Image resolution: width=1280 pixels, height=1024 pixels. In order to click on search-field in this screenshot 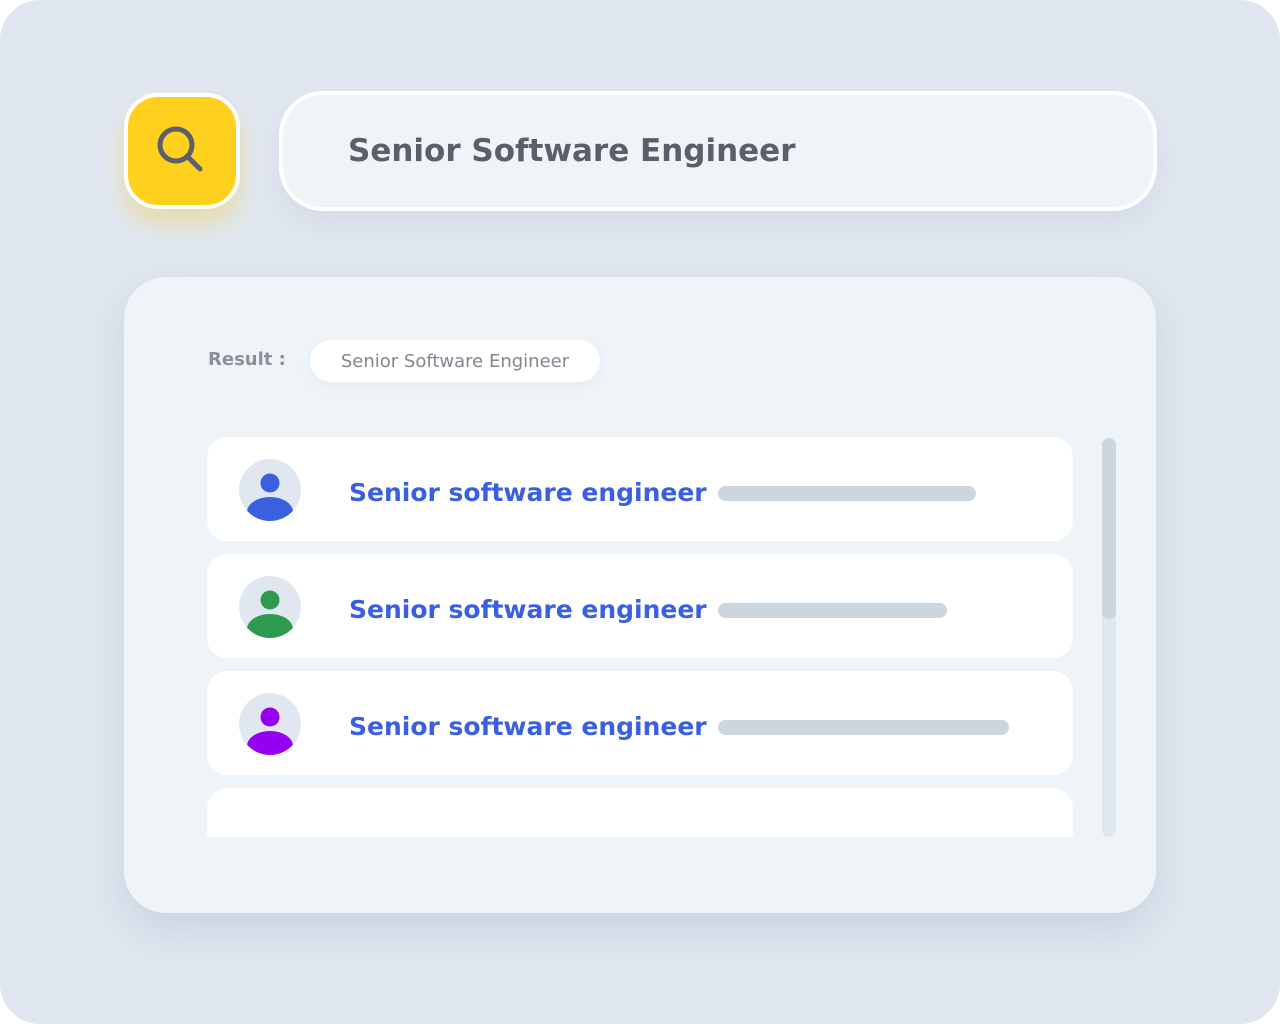, I will do `click(718, 151)`.